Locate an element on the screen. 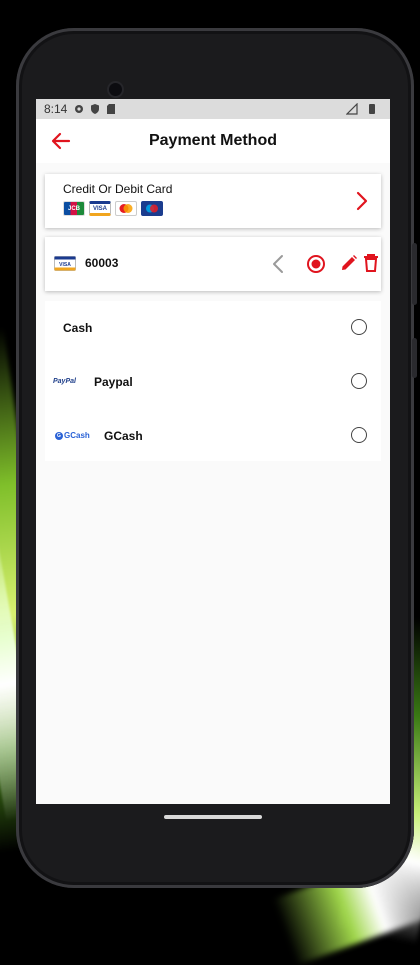 The width and height of the screenshot is (420, 965). settings-status-icon is located at coordinates (79, 109).